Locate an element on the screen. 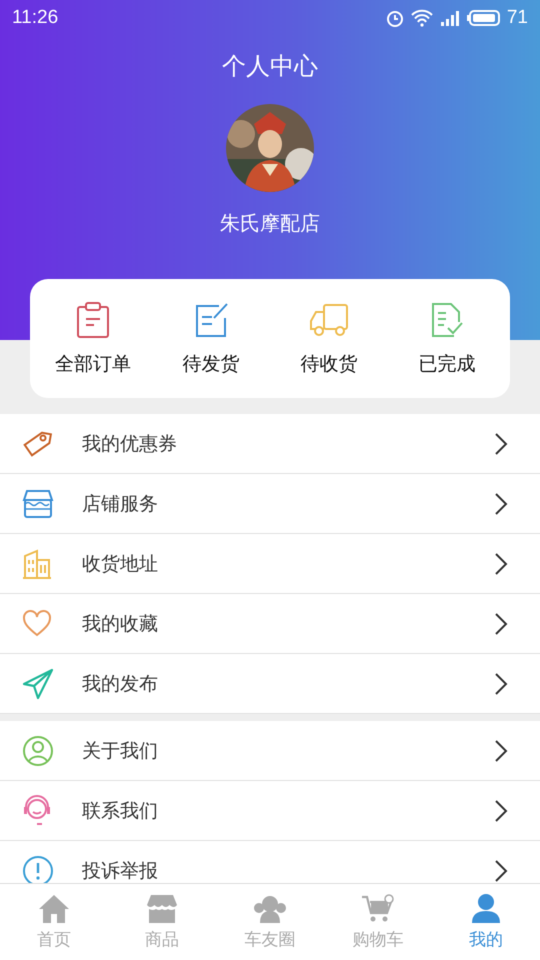 This screenshot has width=540, height=960. alarm-icon is located at coordinates (394, 18).